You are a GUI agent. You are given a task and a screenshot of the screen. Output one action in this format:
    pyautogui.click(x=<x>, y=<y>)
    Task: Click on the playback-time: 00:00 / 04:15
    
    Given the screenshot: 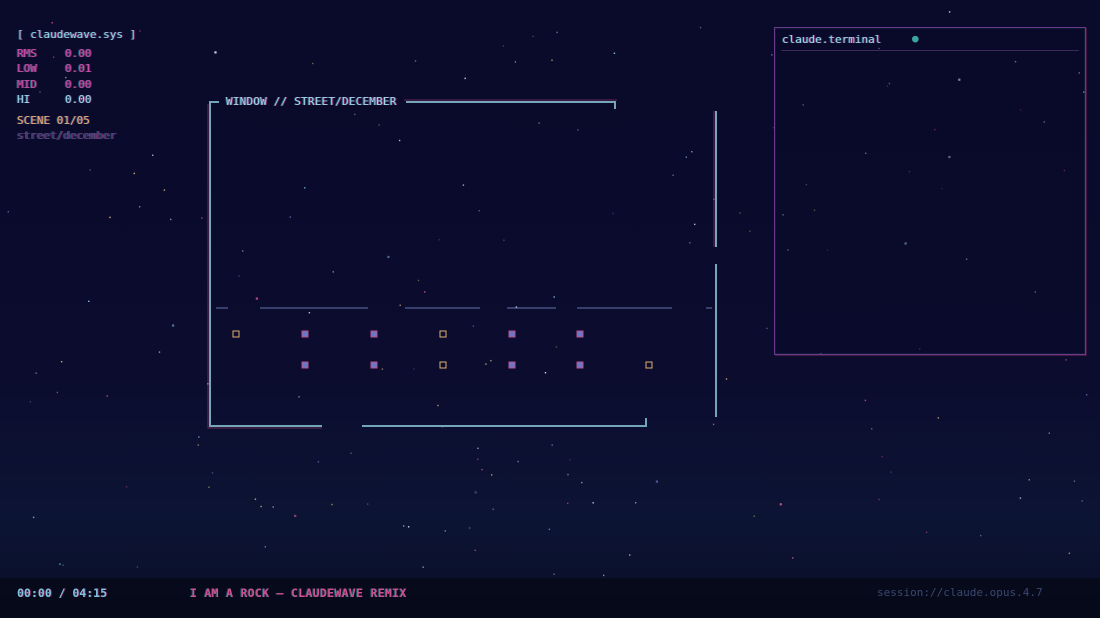 What is the action you would take?
    pyautogui.click(x=62, y=593)
    